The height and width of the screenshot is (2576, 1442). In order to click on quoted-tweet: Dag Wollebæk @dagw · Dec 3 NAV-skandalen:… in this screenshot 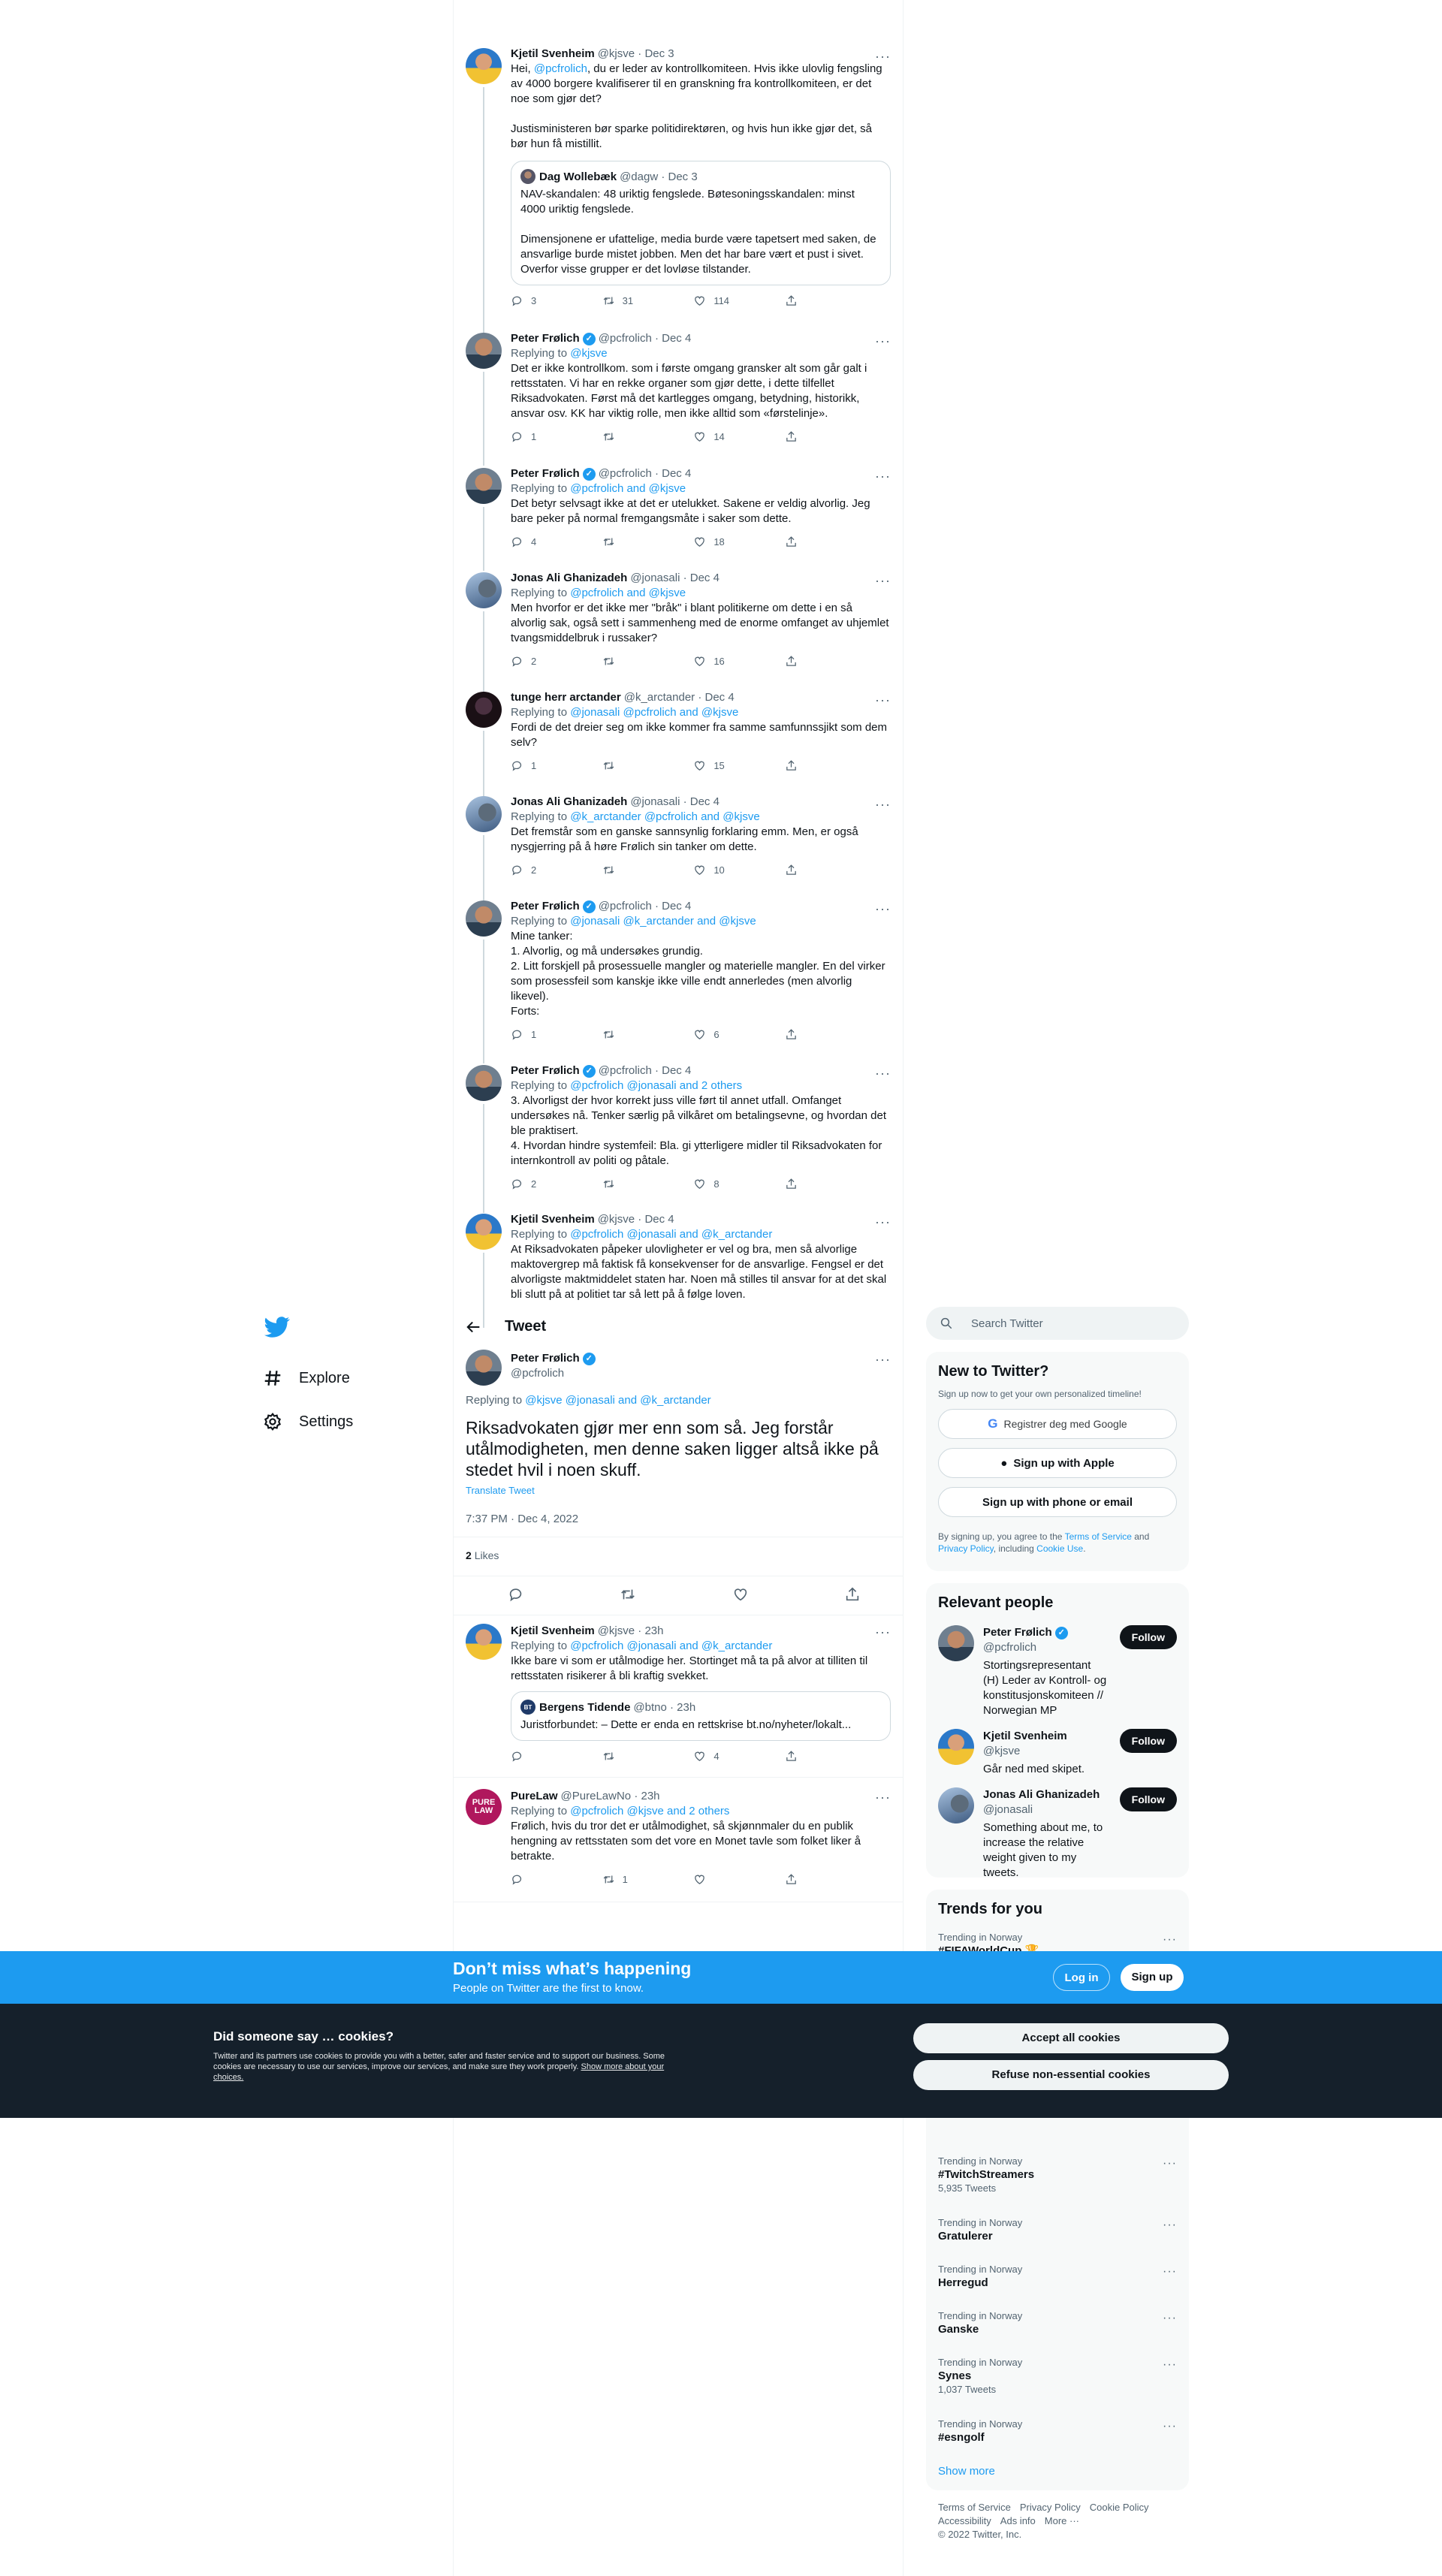, I will do `click(701, 223)`.